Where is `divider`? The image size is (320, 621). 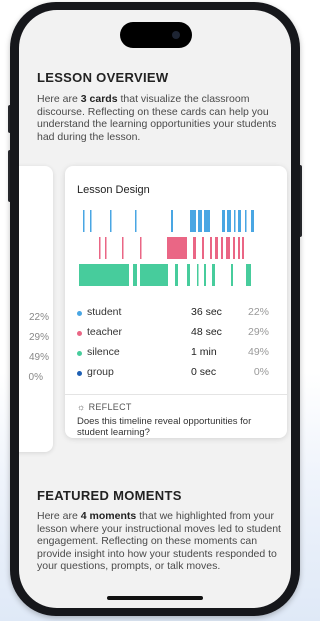
divider is located at coordinates (176, 394).